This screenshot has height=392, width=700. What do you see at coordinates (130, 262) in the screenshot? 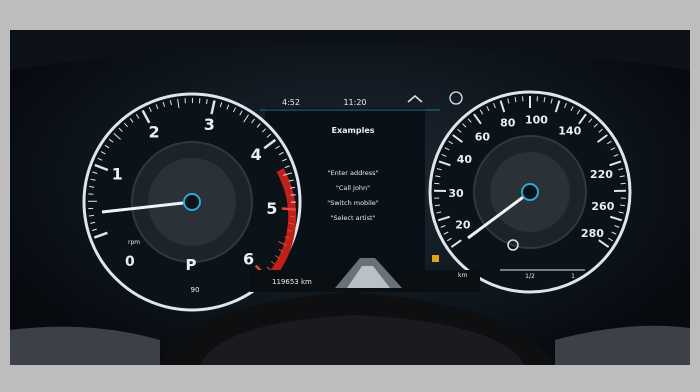
I see `tachometer-zero-label: 0` at bounding box center [130, 262].